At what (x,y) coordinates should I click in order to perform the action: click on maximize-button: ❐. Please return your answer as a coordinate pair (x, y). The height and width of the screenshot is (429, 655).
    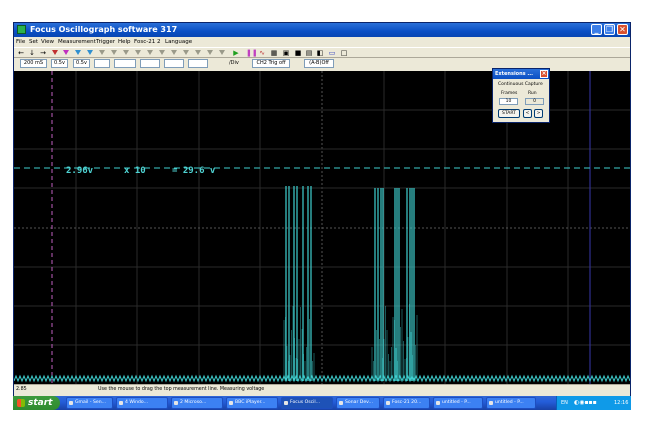
    Looking at the image, I should click on (609, 29).